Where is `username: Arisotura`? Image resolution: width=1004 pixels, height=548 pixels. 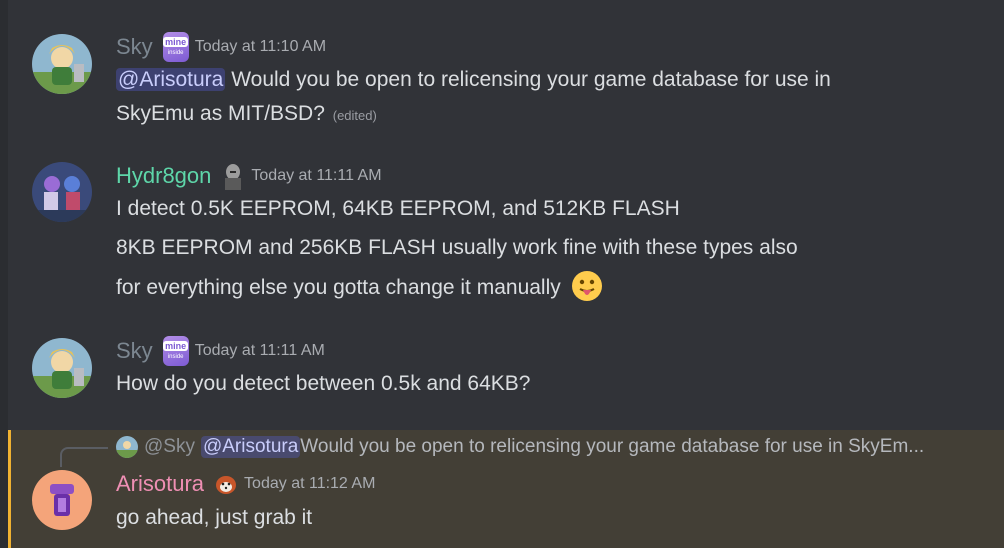
username: Arisotura is located at coordinates (160, 484).